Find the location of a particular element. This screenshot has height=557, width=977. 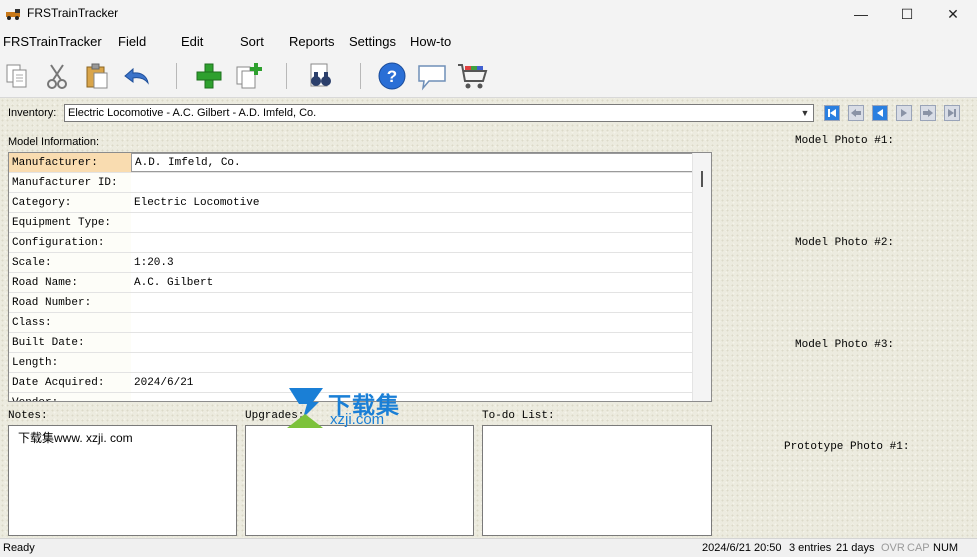

add-record-icon is located at coordinates (209, 76).